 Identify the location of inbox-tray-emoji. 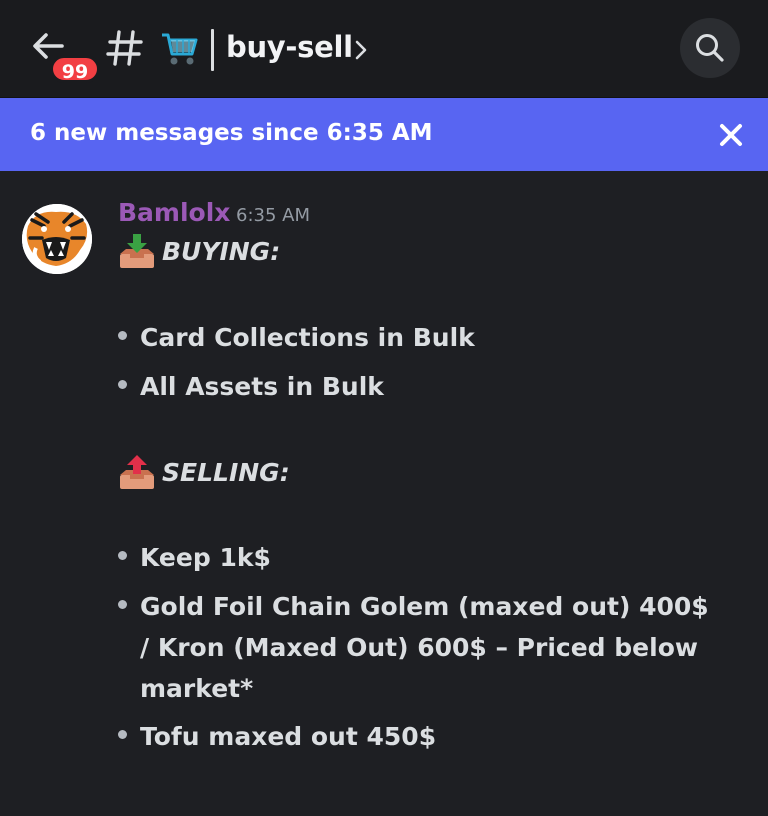
(137, 251).